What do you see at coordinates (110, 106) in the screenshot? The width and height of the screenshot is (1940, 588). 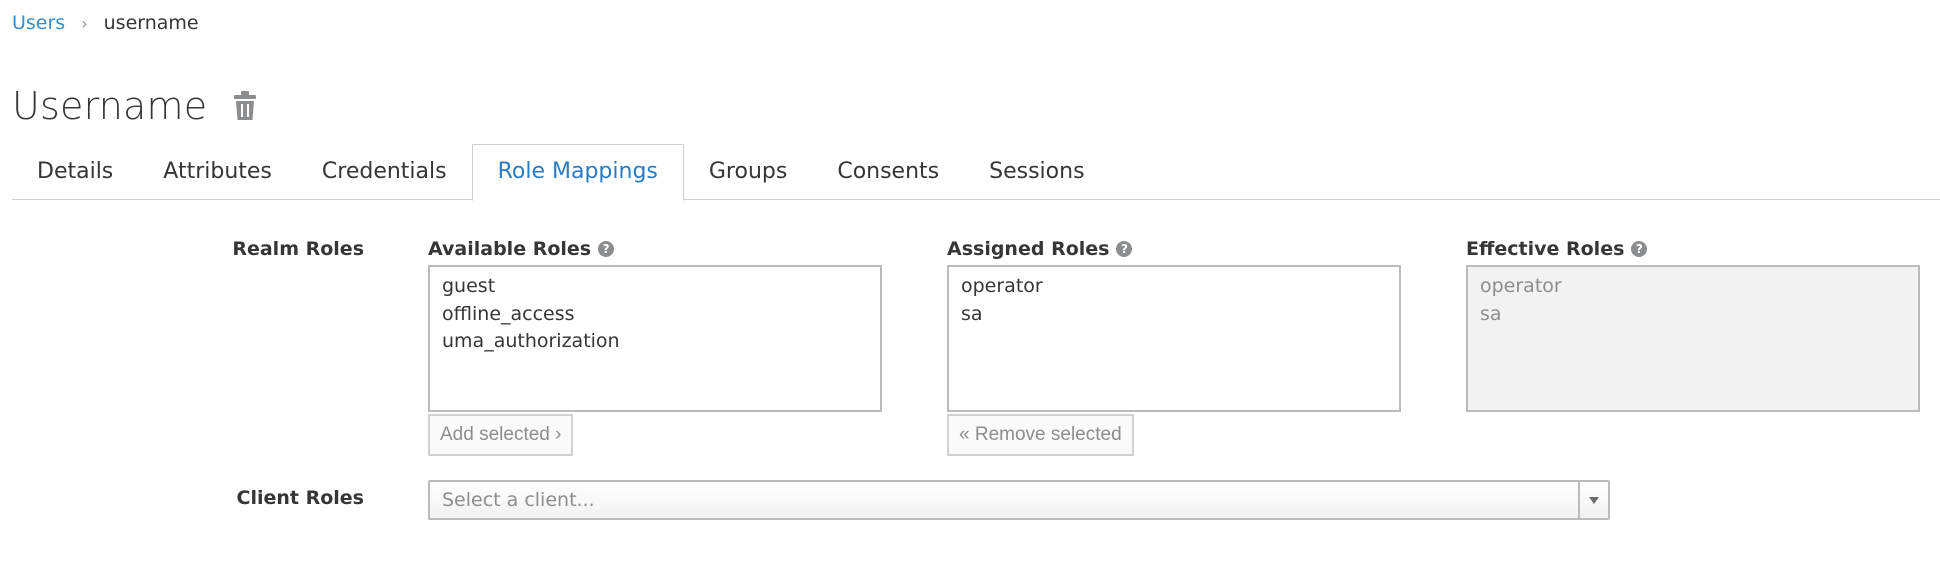 I see `page-title: Username` at bounding box center [110, 106].